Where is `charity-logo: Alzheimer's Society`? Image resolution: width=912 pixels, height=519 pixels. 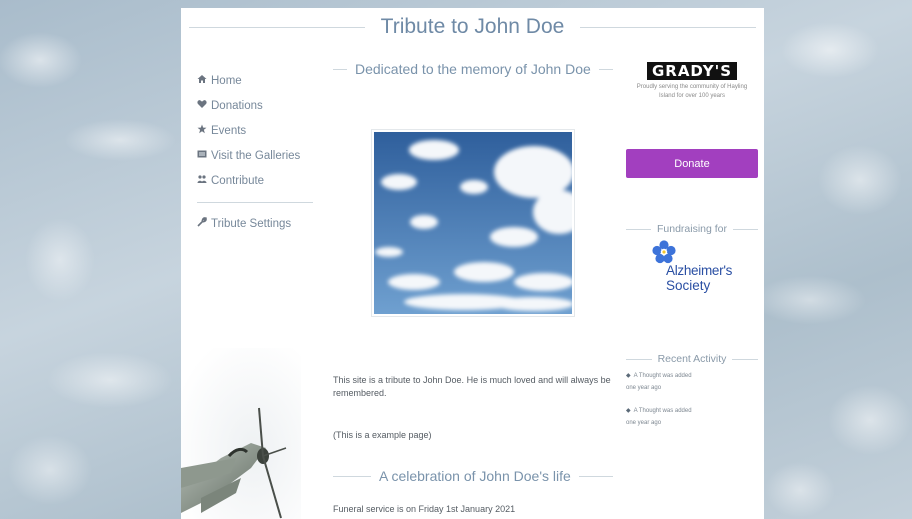
charity-logo: Alzheimer's Society is located at coordinates (695, 270).